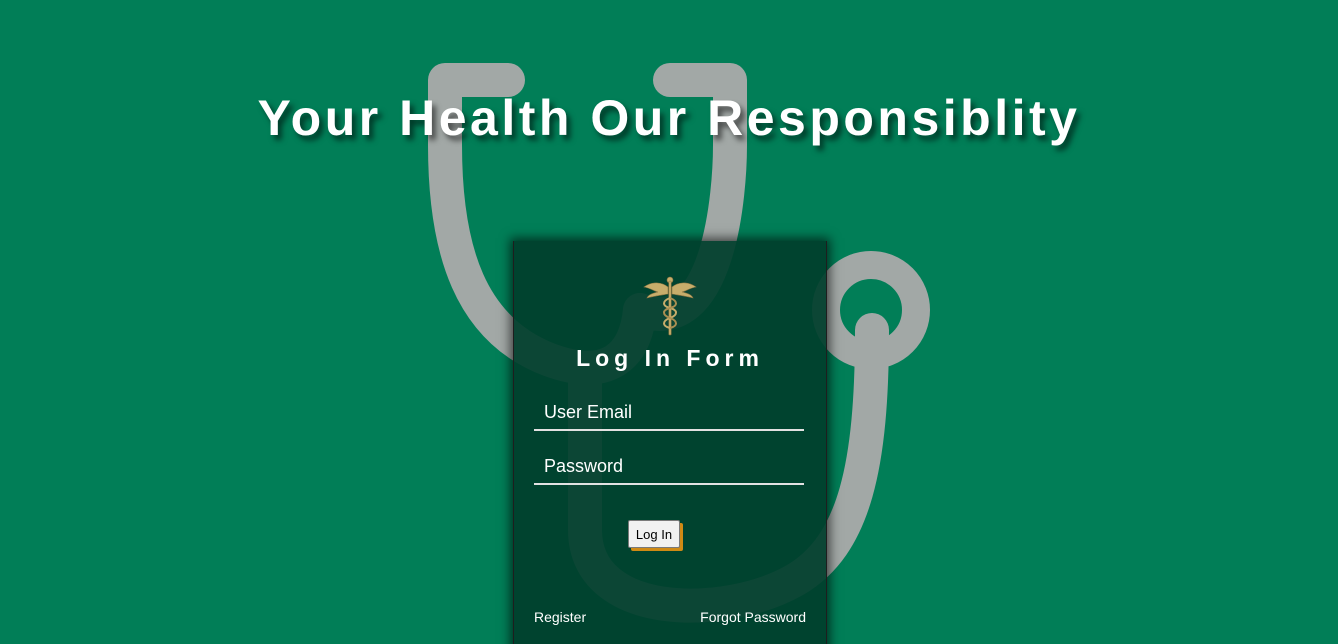 This screenshot has height=644, width=1338. Describe the element at coordinates (669, 467) in the screenshot. I see `password-input` at that location.